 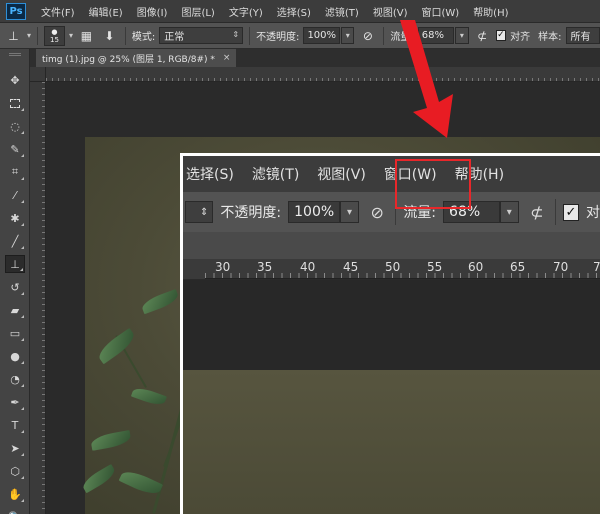 What do you see at coordinates (38, 298) in the screenshot?
I see `vertical-ruler` at bounding box center [38, 298].